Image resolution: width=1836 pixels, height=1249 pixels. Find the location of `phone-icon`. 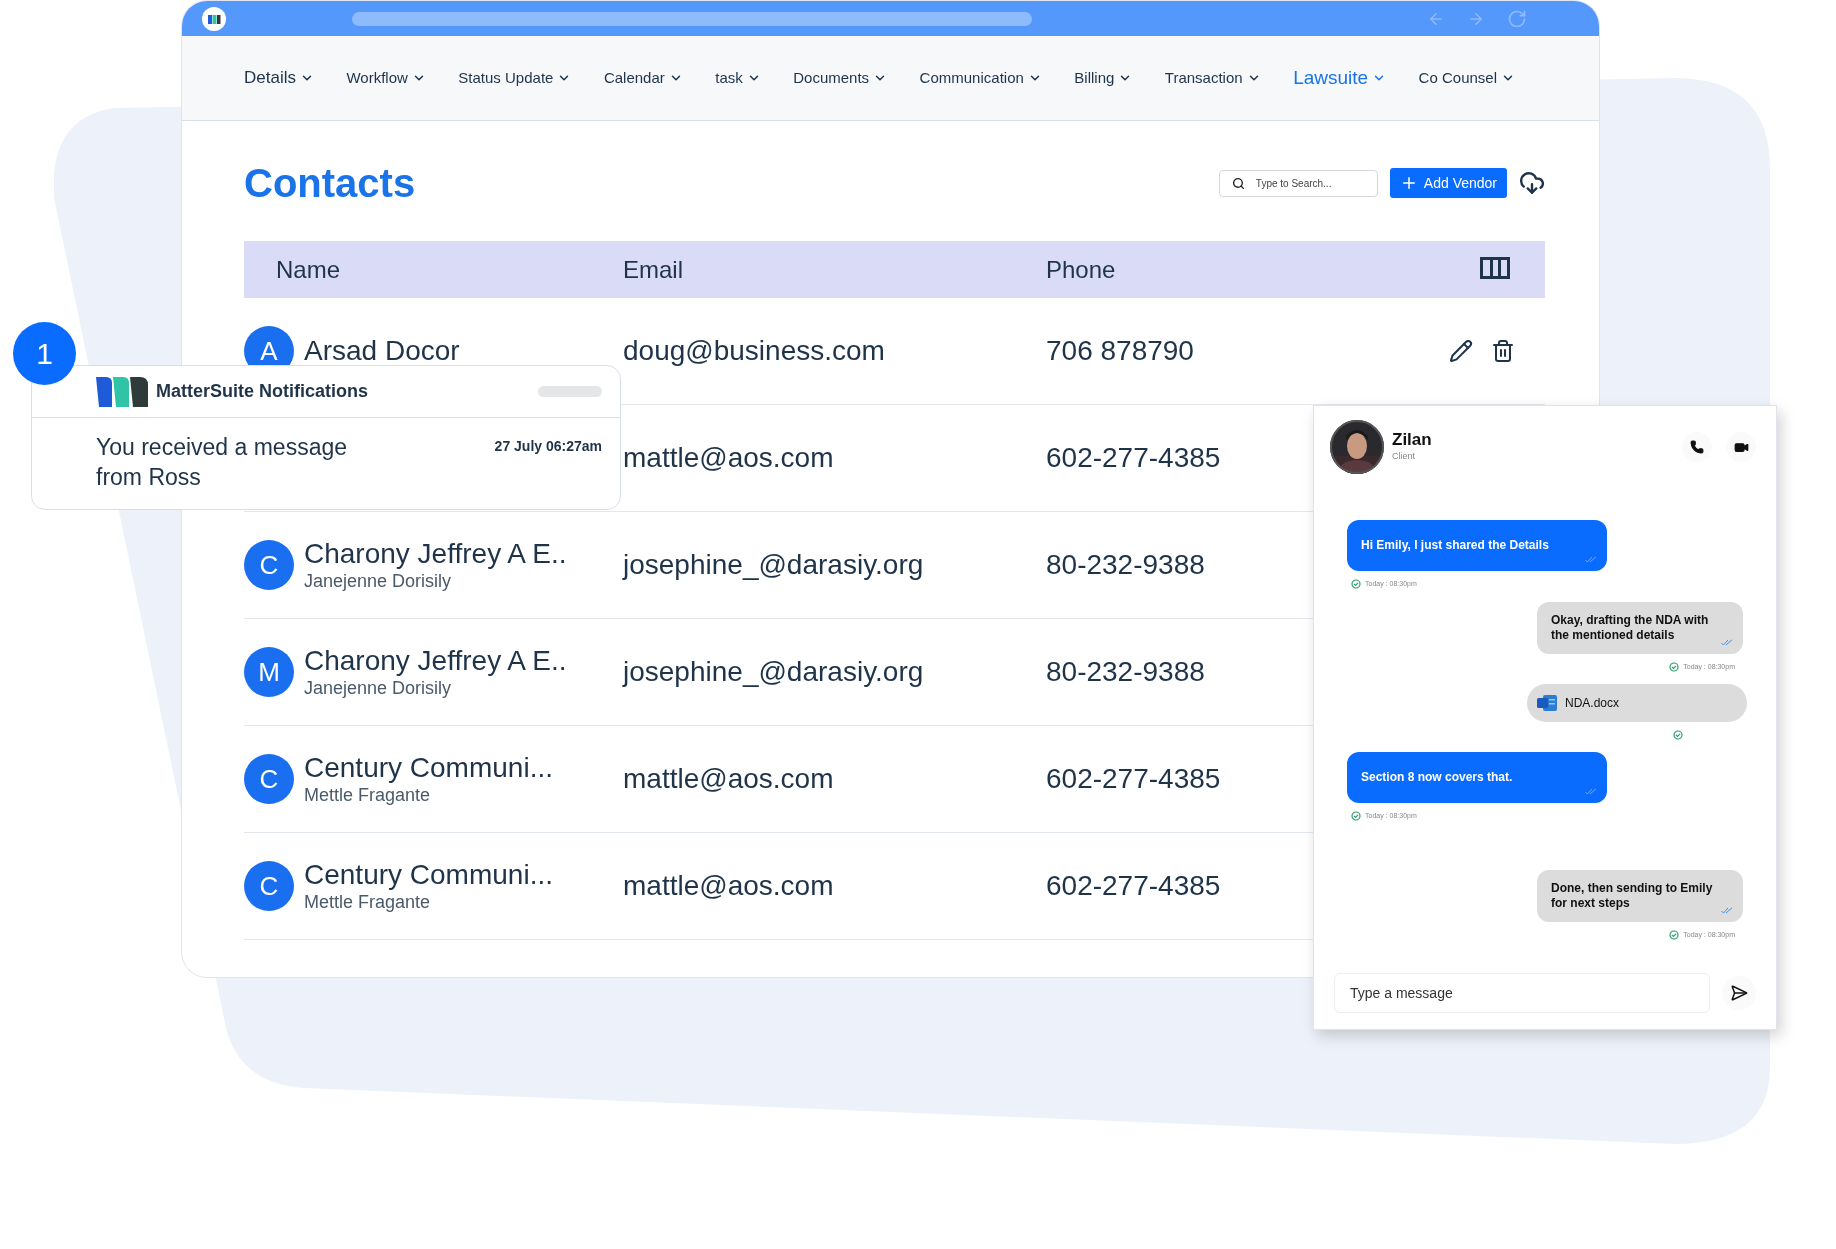

phone-icon is located at coordinates (1697, 447).